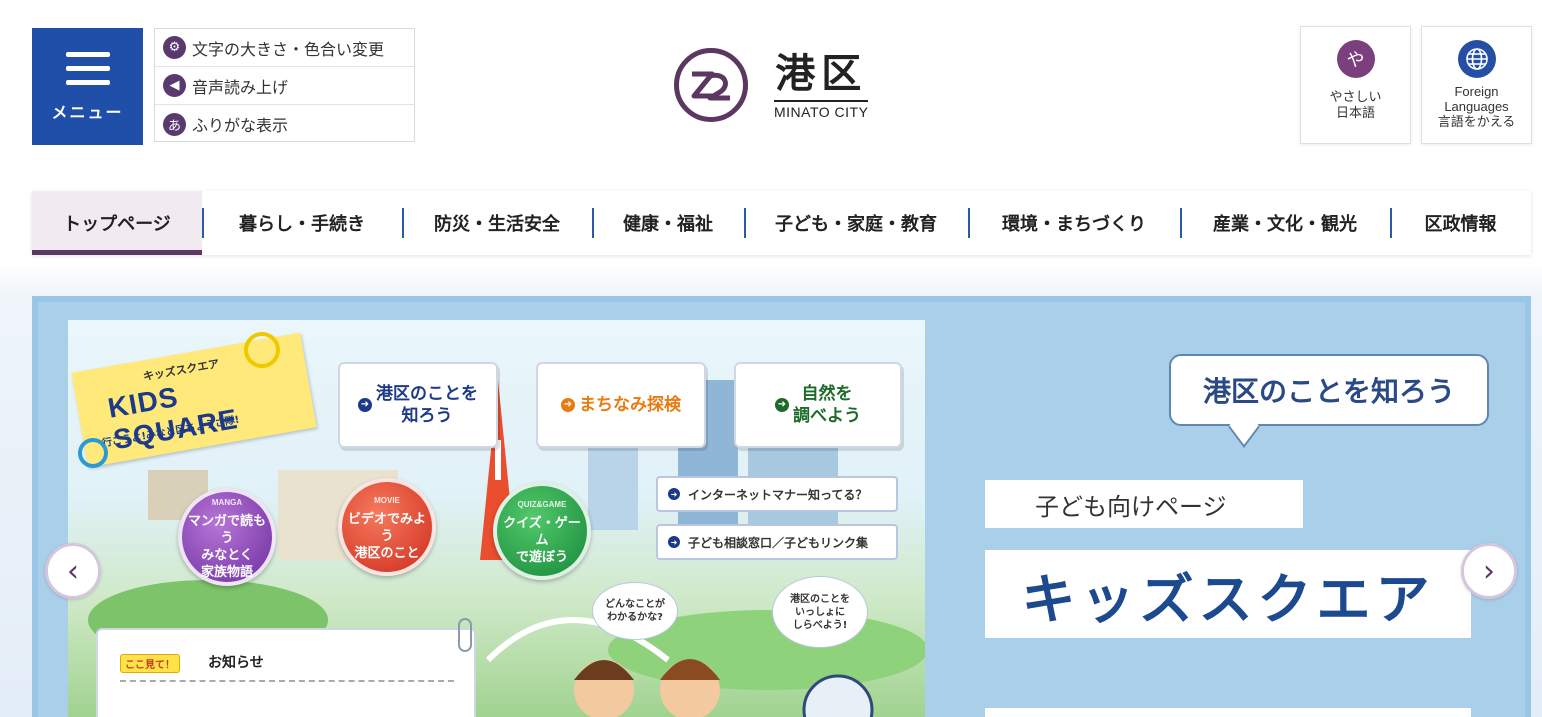  What do you see at coordinates (820, 612) in the screenshot?
I see `speech-bubble: 港区のことを いっしょに しらべよう!` at bounding box center [820, 612].